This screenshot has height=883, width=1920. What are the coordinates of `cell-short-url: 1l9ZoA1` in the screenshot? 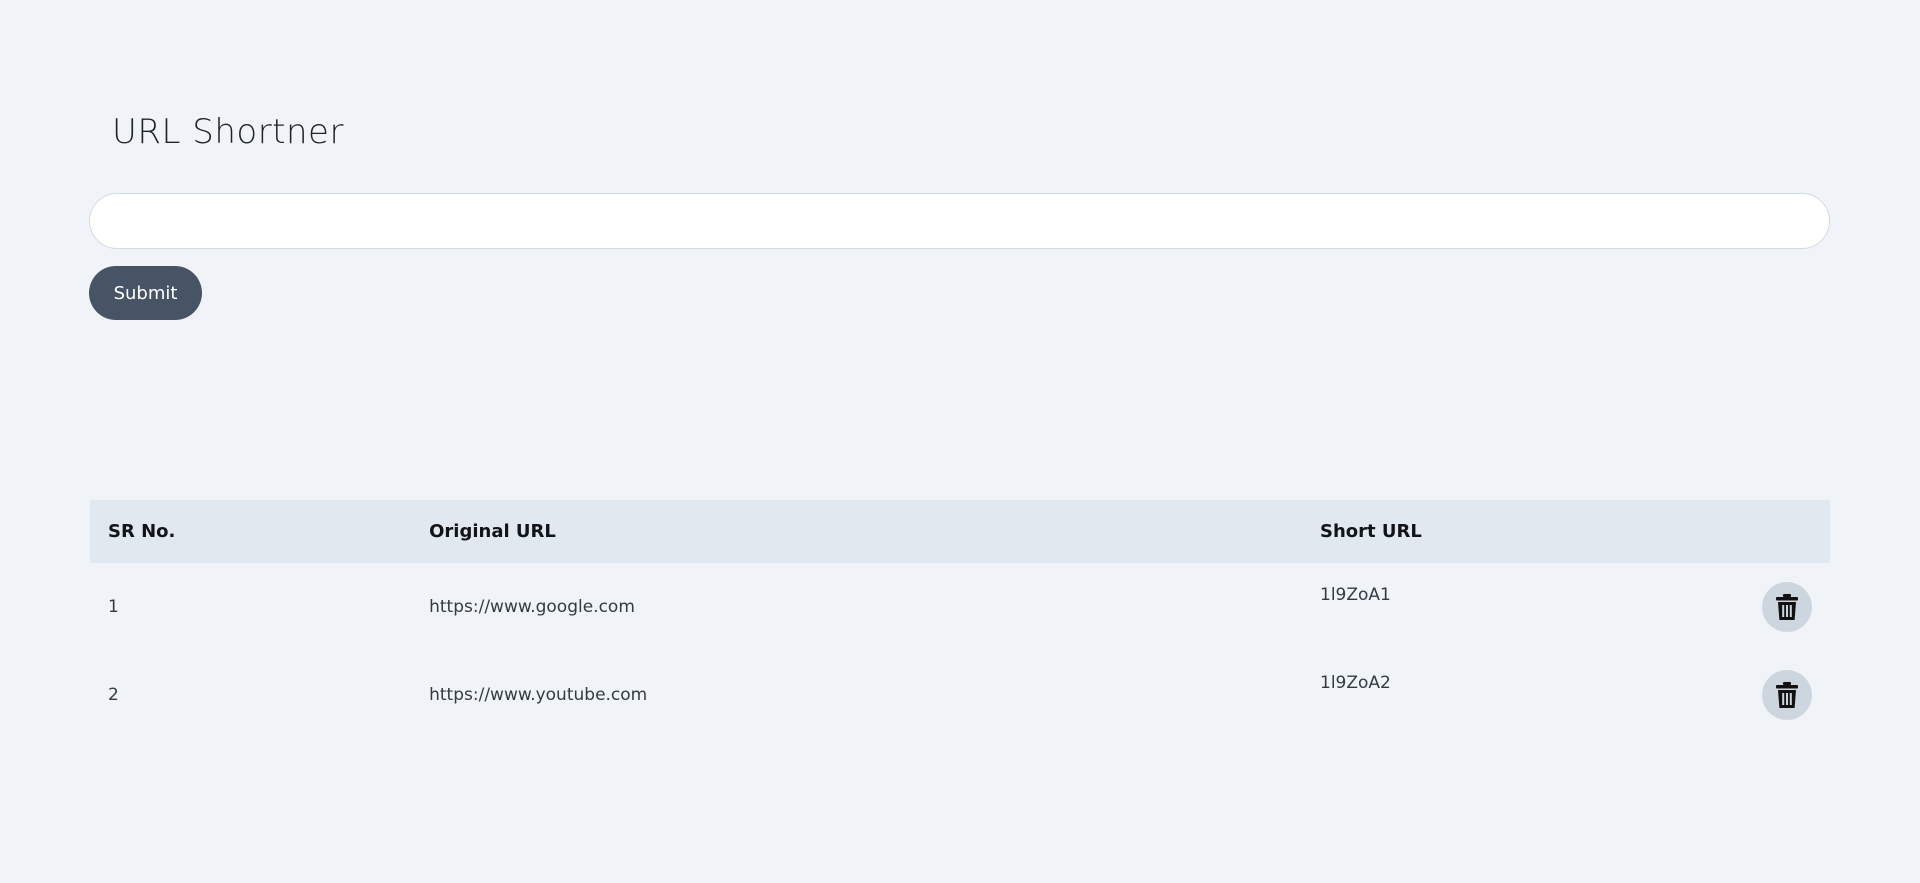 It's located at (1355, 595).